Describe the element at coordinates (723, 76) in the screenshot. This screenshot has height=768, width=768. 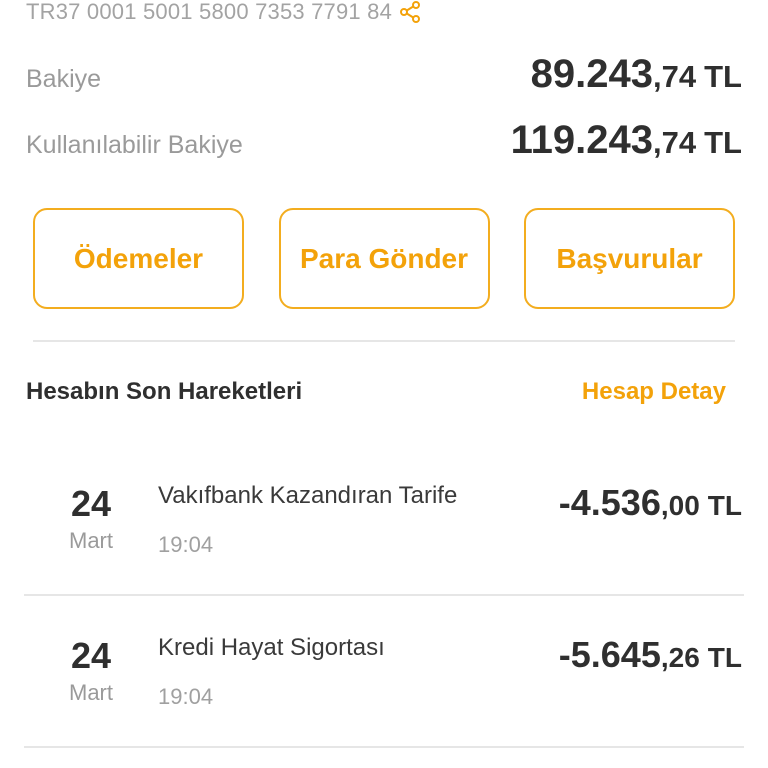
I see `balance-currency: TL` at that location.